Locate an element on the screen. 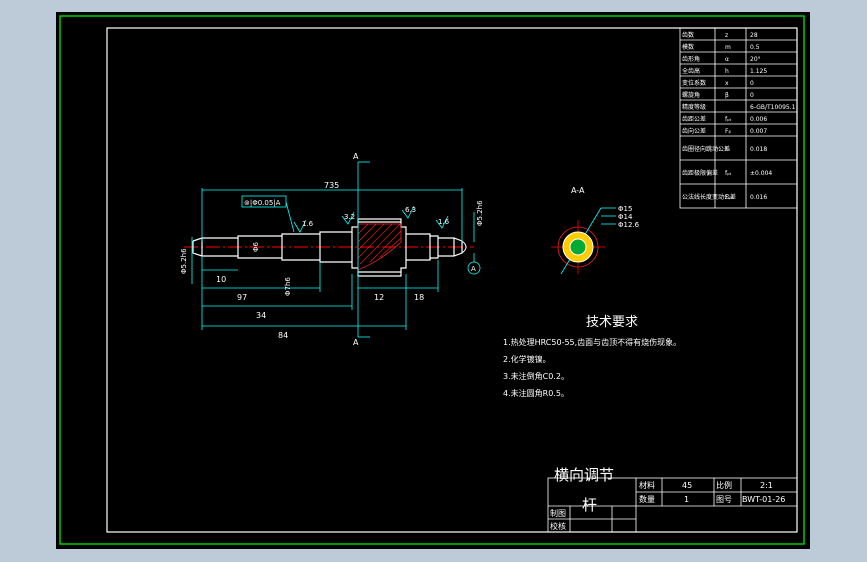  param-value: 0.018 is located at coordinates (758, 149).